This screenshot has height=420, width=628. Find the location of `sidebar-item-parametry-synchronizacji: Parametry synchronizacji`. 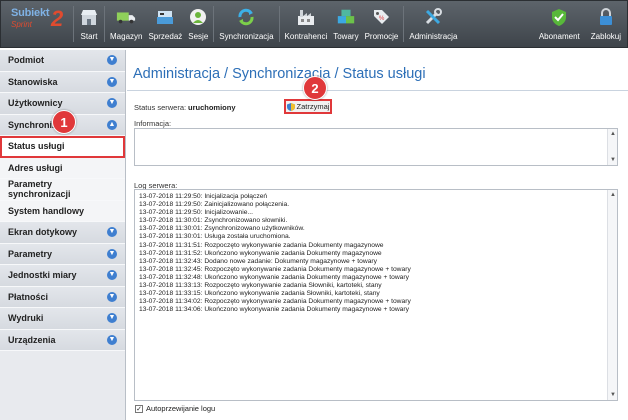

sidebar-item-parametry-synchronizacji: Parametry synchronizacji is located at coordinates (62, 190).